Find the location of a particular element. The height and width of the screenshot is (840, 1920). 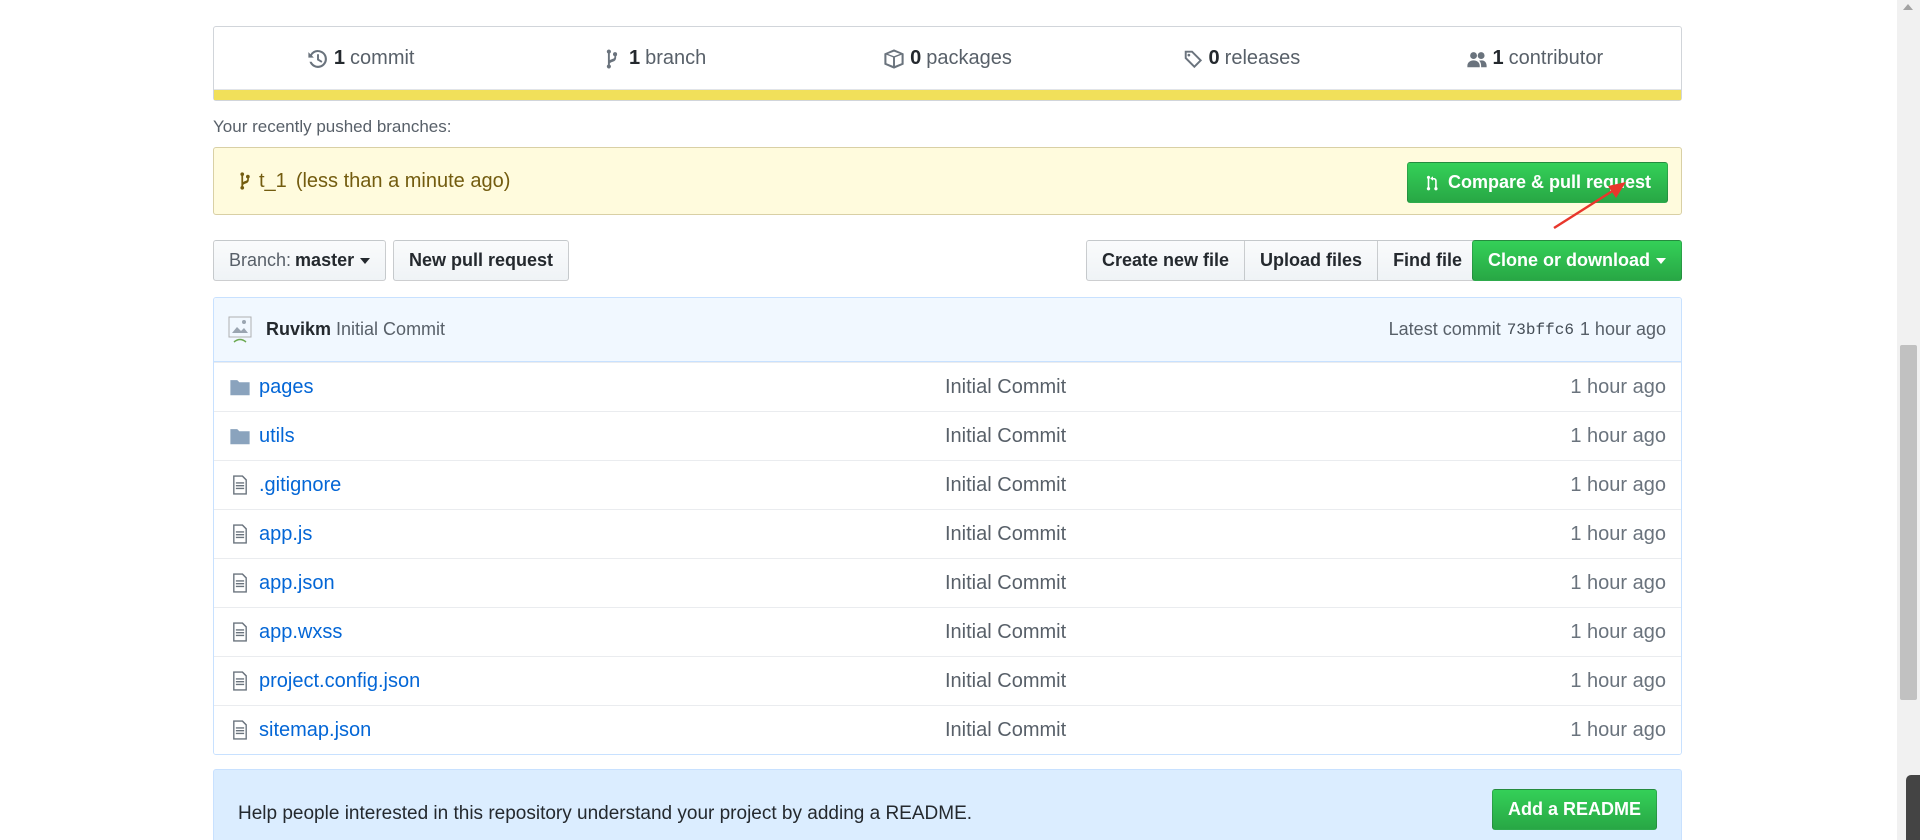

package-icon is located at coordinates (894, 58).